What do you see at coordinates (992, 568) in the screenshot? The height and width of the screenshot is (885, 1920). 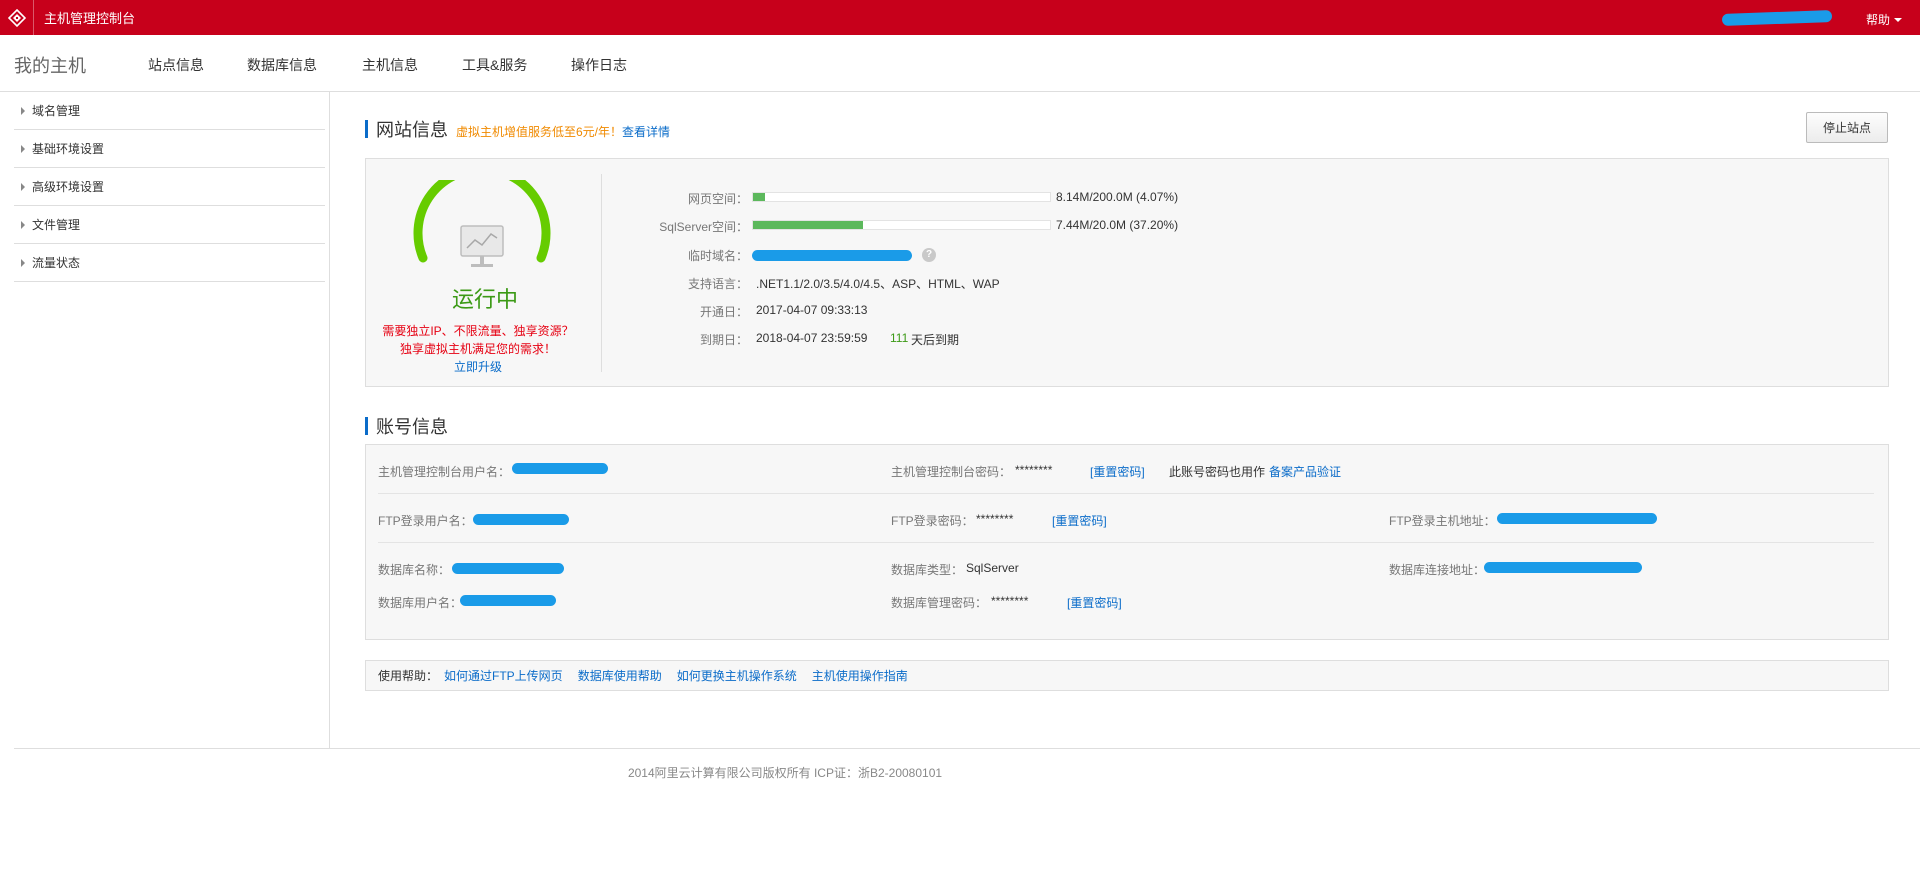 I see `db-type-value: SqlServer` at bounding box center [992, 568].